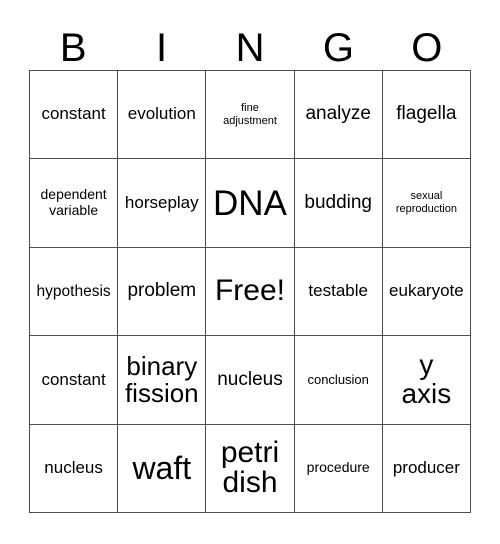 This screenshot has width=500, height=544. I want to click on bingo-cell: y axis, so click(426, 380).